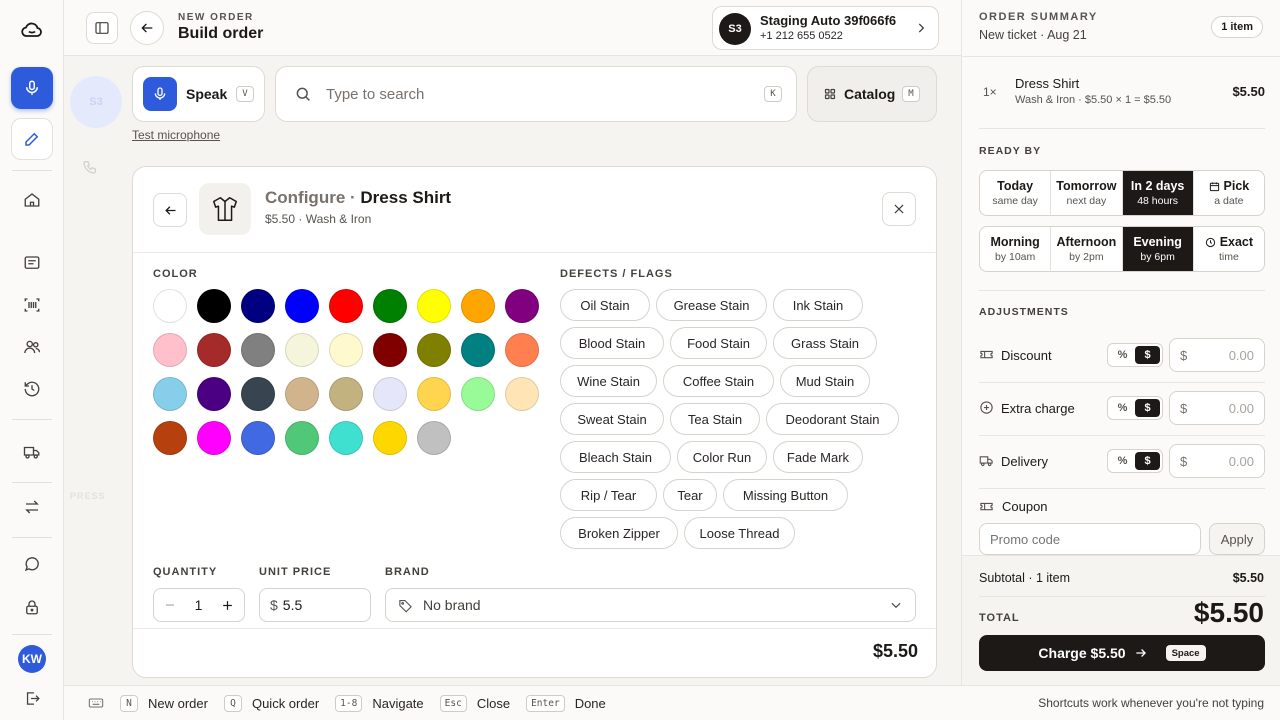 This screenshot has width=1280, height=720. Describe the element at coordinates (32, 139) in the screenshot. I see `build-order-button` at that location.